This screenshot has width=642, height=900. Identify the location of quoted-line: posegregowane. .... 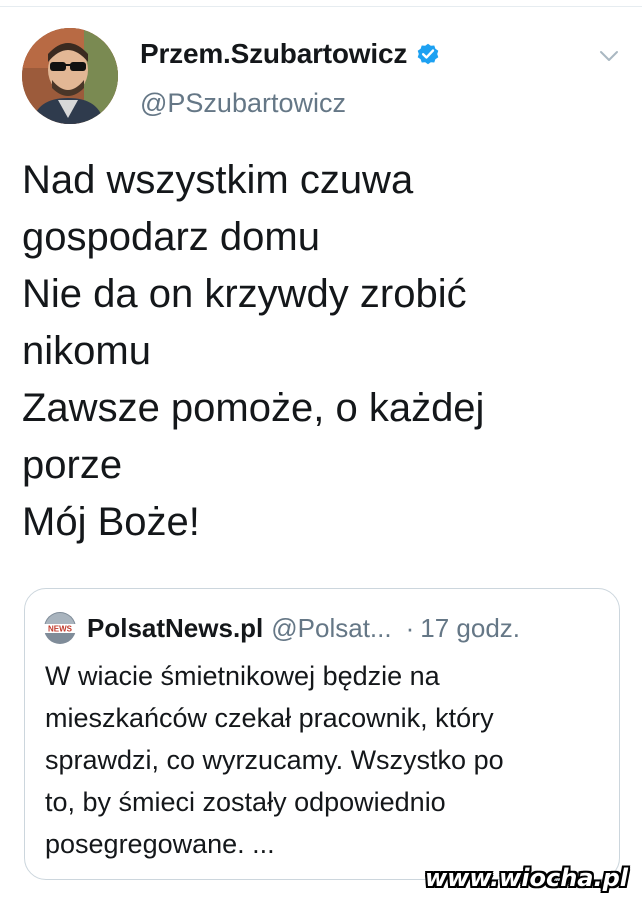
(160, 844).